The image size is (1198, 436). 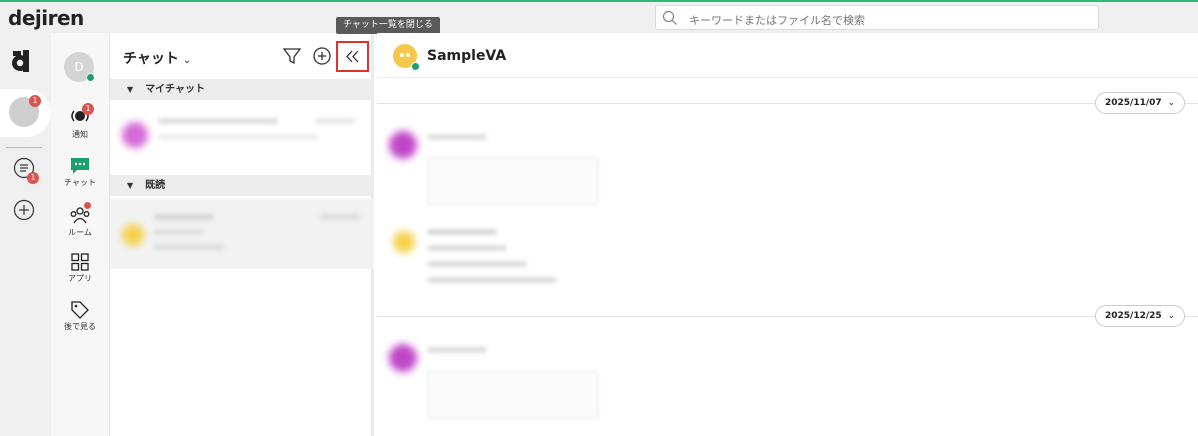 I want to click on nav-apps: アプリ, so click(x=80, y=268).